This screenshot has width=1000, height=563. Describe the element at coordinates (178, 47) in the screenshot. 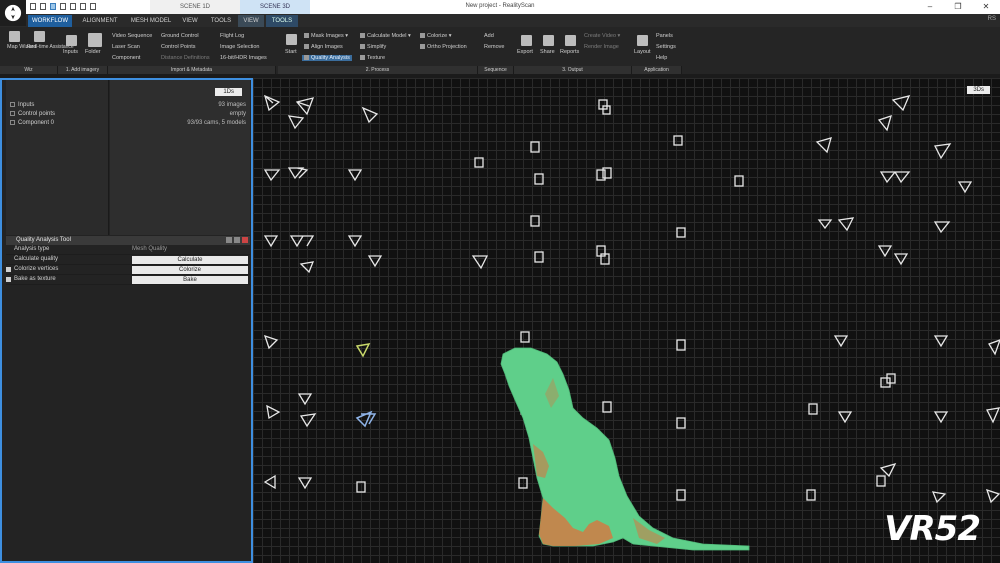

I see `control-points-button: Control Points` at that location.